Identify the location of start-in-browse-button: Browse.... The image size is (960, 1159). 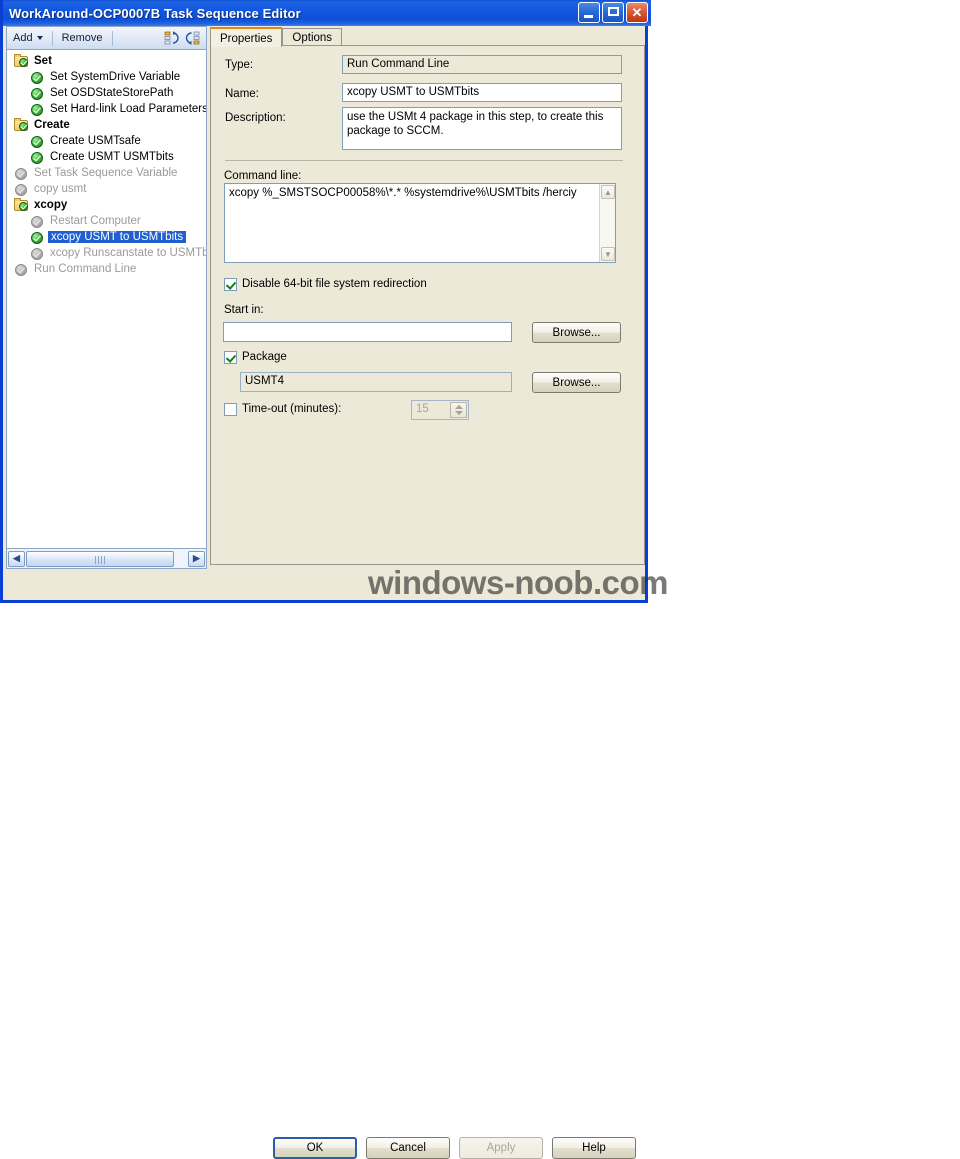
(576, 332).